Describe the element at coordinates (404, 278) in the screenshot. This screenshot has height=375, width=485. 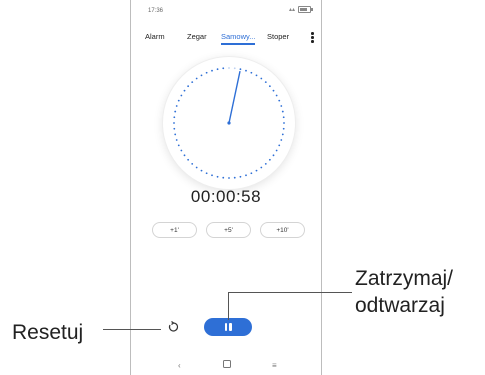
I see `pause-annotation-line1: Zatrzymaj/` at that location.